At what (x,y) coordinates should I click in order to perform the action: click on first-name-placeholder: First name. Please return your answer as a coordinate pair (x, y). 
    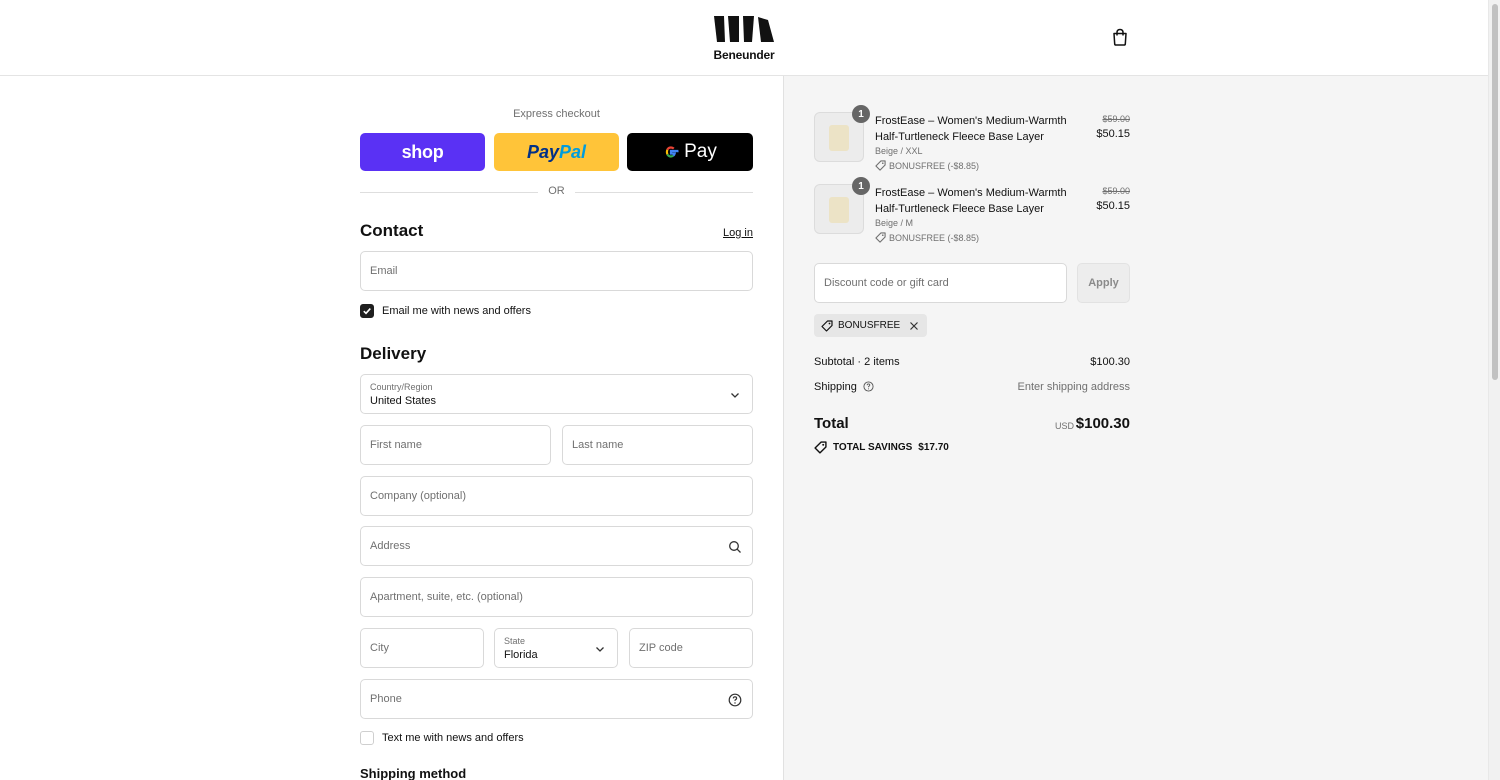
    Looking at the image, I should click on (396, 445).